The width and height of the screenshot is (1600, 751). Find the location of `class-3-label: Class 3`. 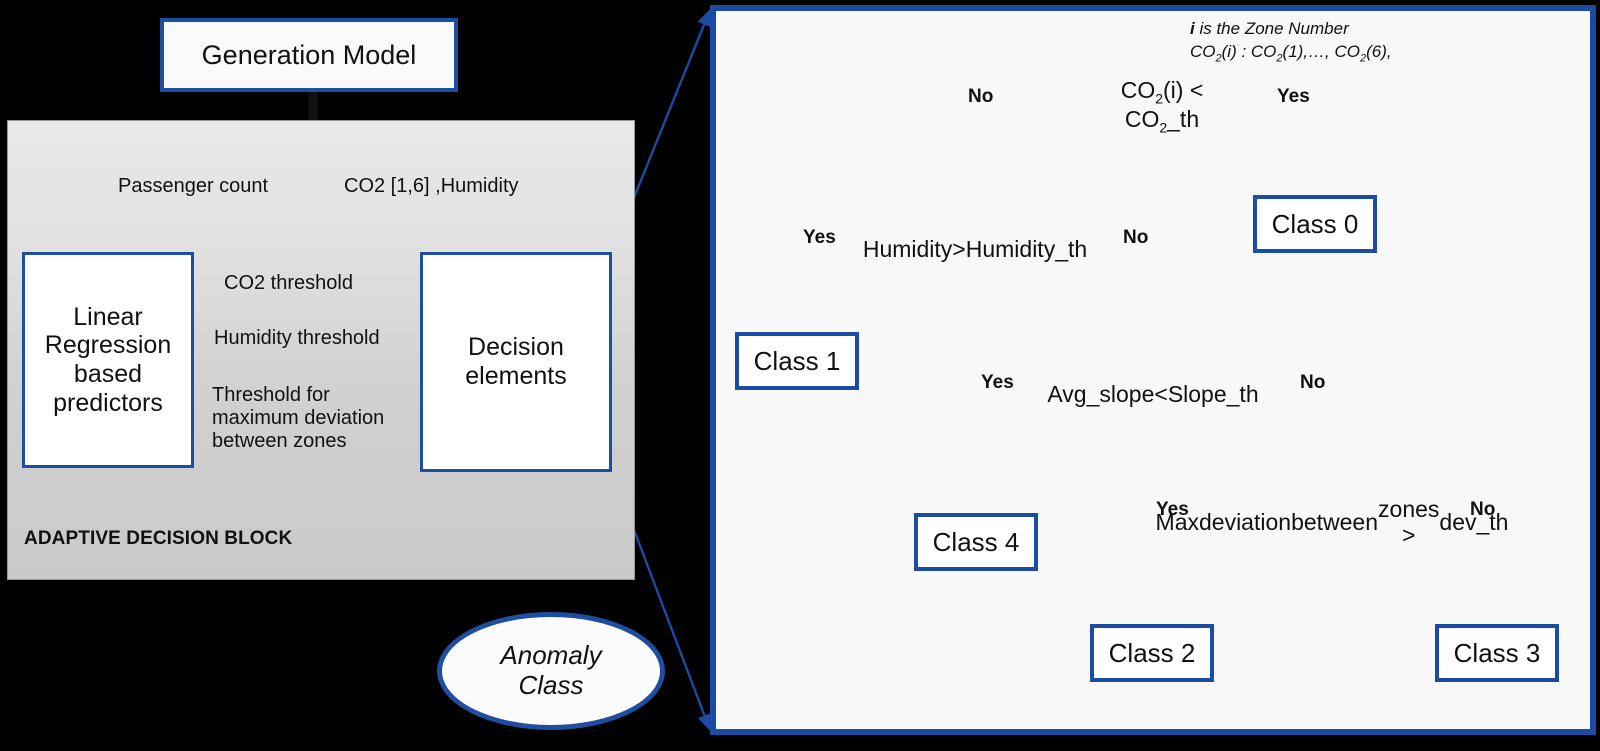

class-3-label: Class 3 is located at coordinates (1497, 652).